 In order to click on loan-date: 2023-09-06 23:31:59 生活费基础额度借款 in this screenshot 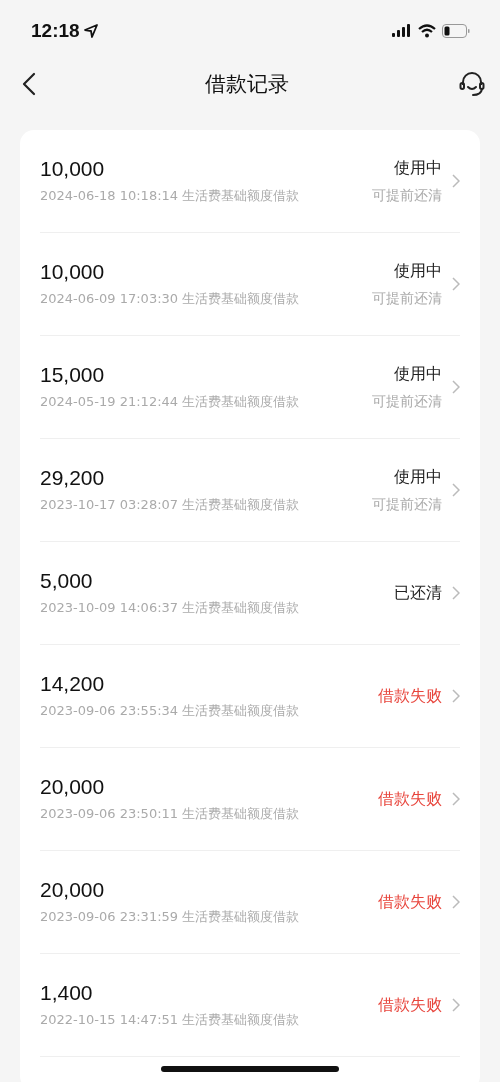, I will do `click(170, 917)`.